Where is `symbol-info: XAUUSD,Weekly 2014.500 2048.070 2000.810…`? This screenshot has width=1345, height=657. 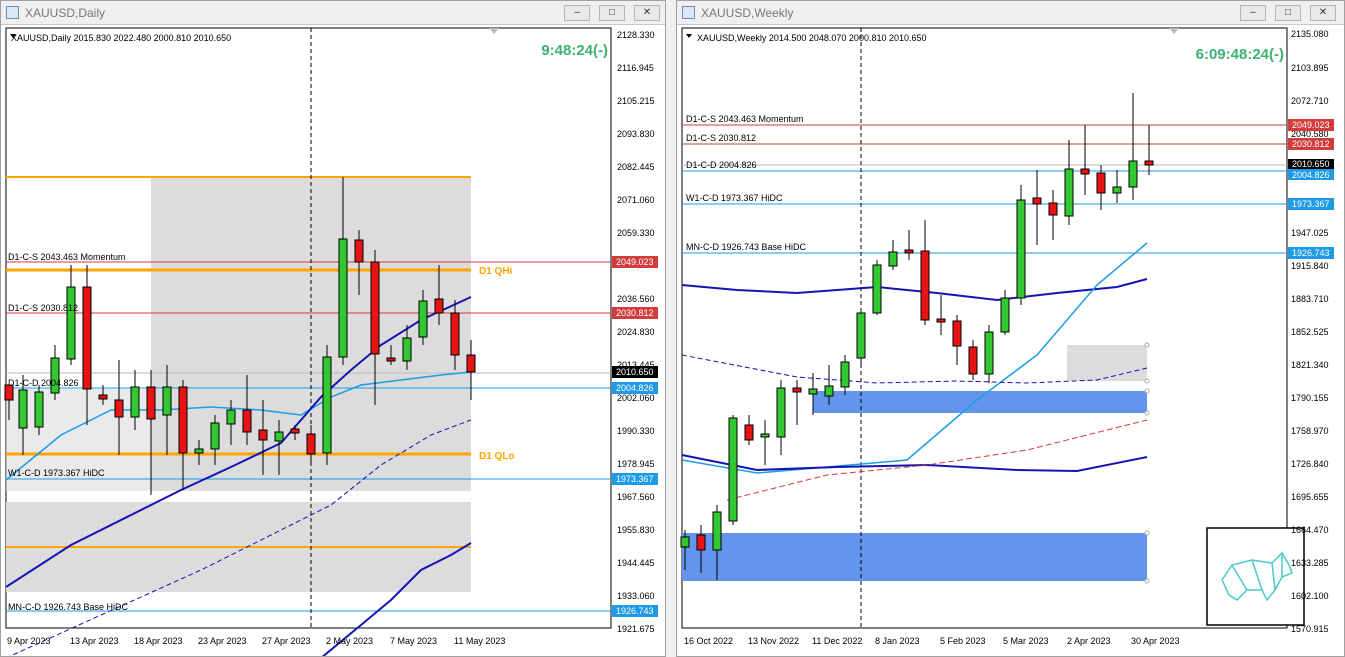 symbol-info: XAUUSD,Weekly 2014.500 2048.070 2000.810… is located at coordinates (812, 38).